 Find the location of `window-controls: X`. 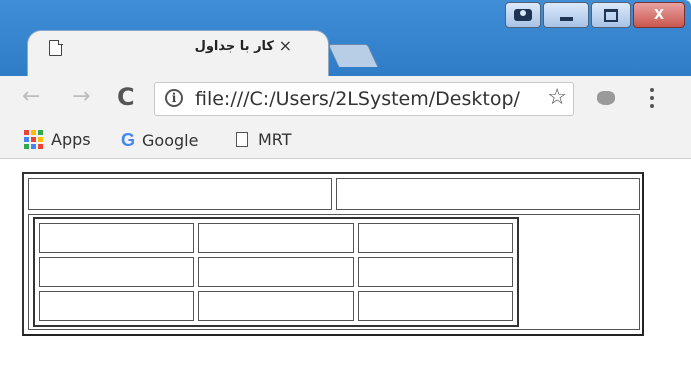

window-controls: X is located at coordinates (595, 16).